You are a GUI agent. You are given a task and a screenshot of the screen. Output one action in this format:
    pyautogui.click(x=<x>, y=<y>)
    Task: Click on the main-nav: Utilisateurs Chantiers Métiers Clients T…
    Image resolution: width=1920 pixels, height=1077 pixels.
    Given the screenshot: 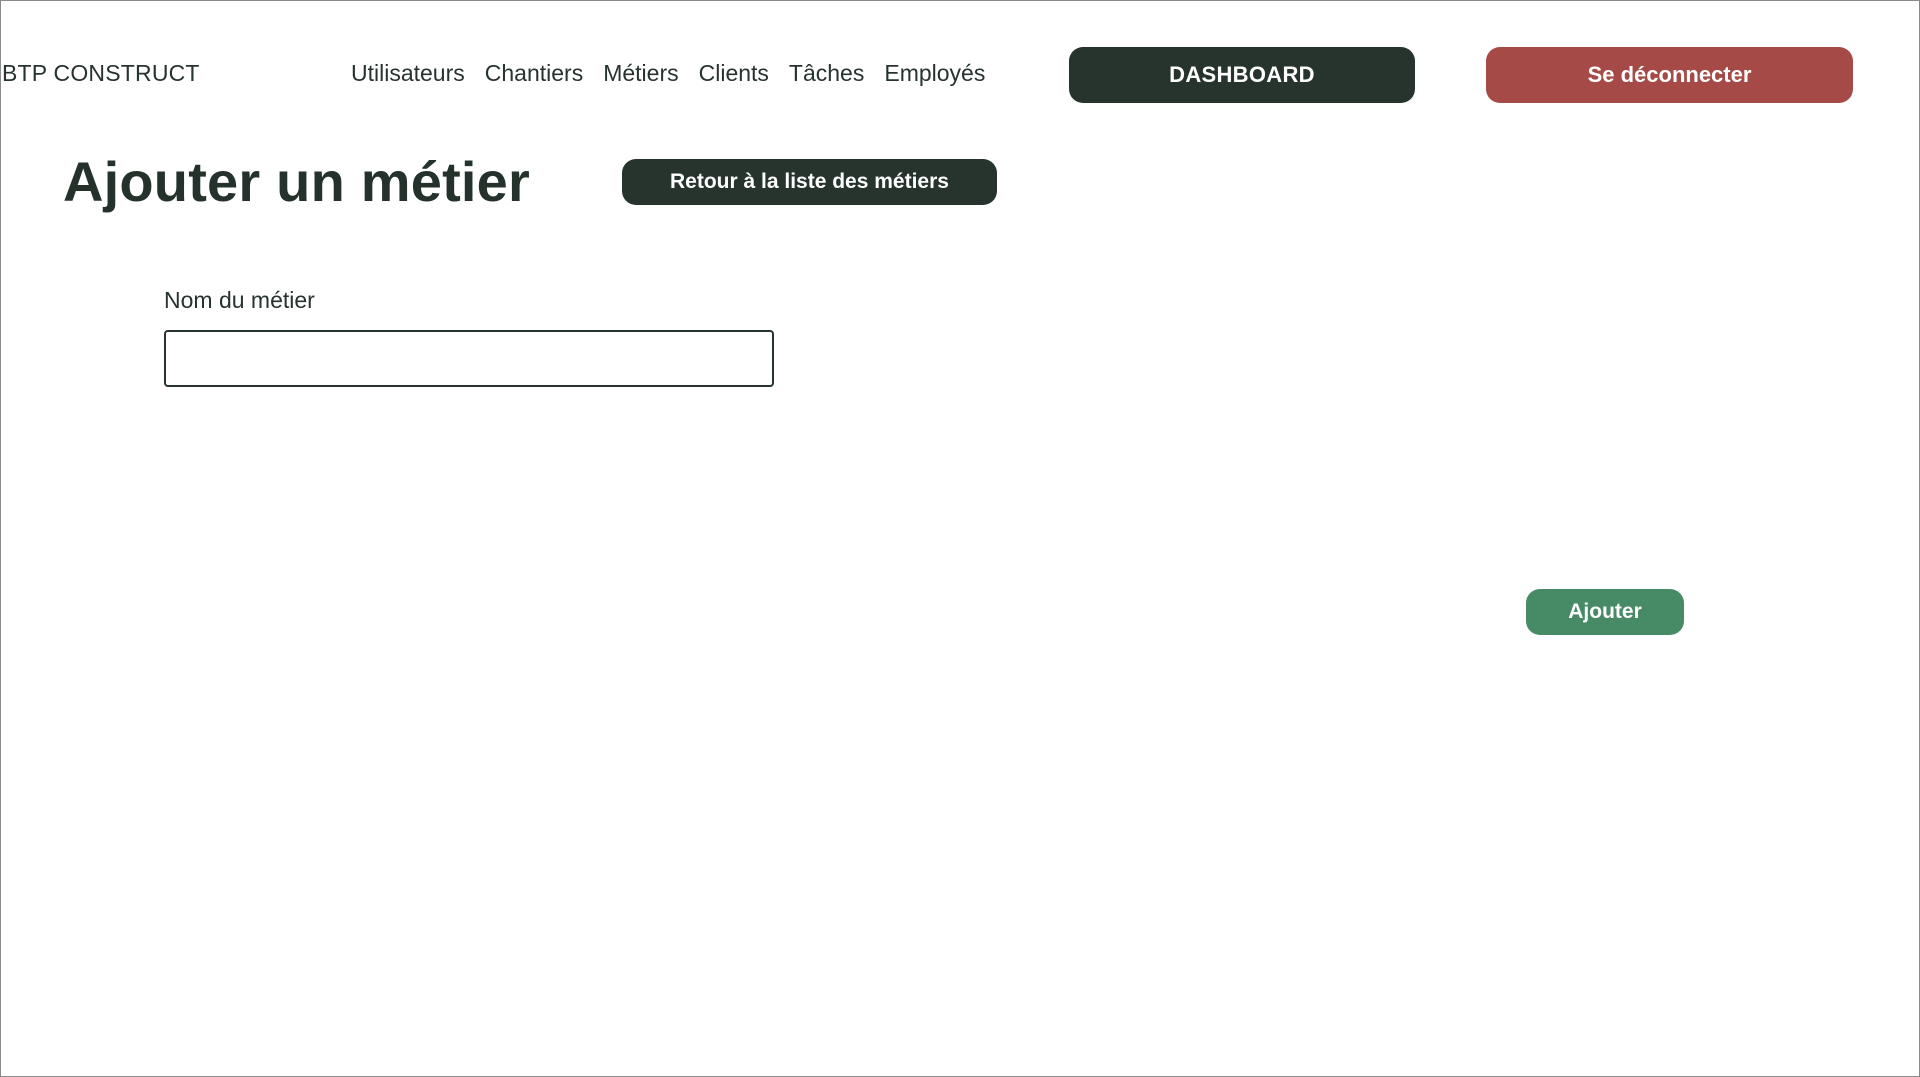 What is the action you would take?
    pyautogui.click(x=668, y=73)
    